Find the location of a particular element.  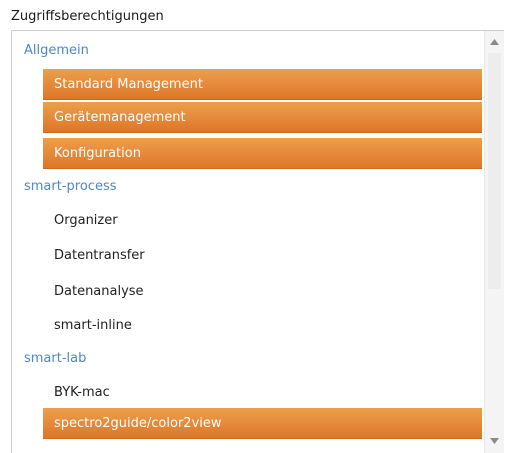

list-item-organizer: Organizer is located at coordinates (262, 220).